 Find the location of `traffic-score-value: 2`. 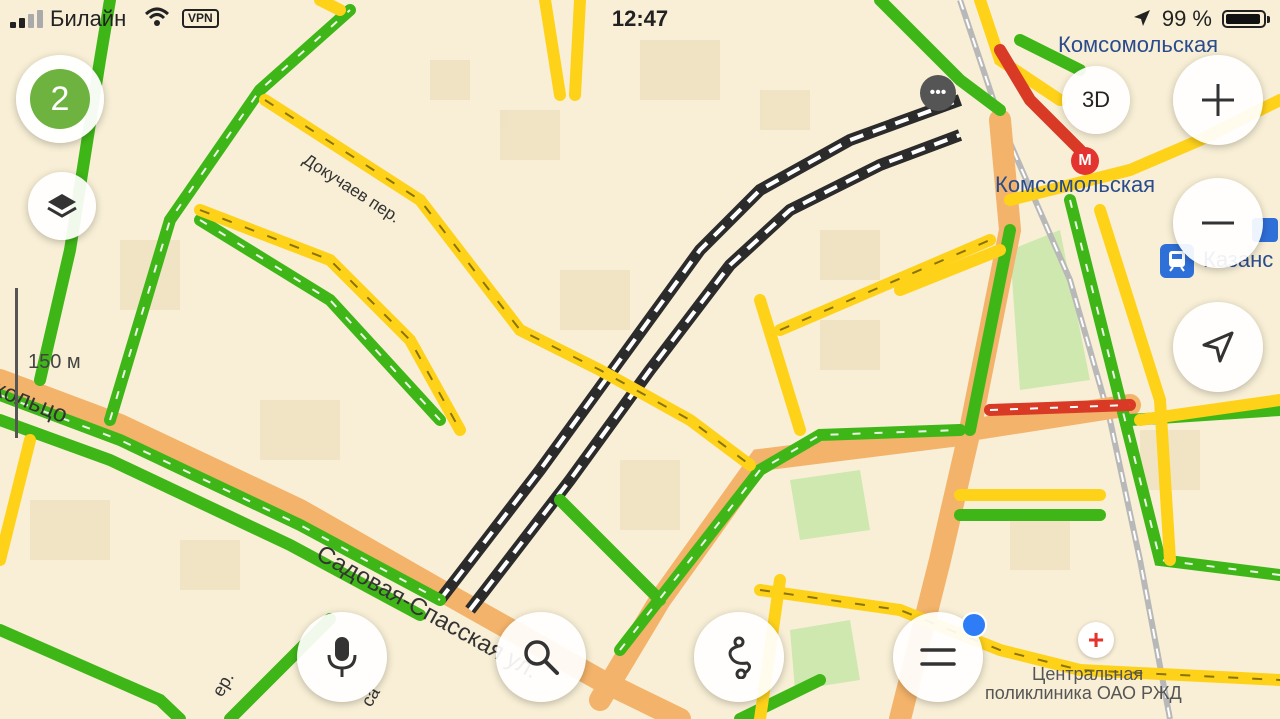

traffic-score-value: 2 is located at coordinates (60, 99).